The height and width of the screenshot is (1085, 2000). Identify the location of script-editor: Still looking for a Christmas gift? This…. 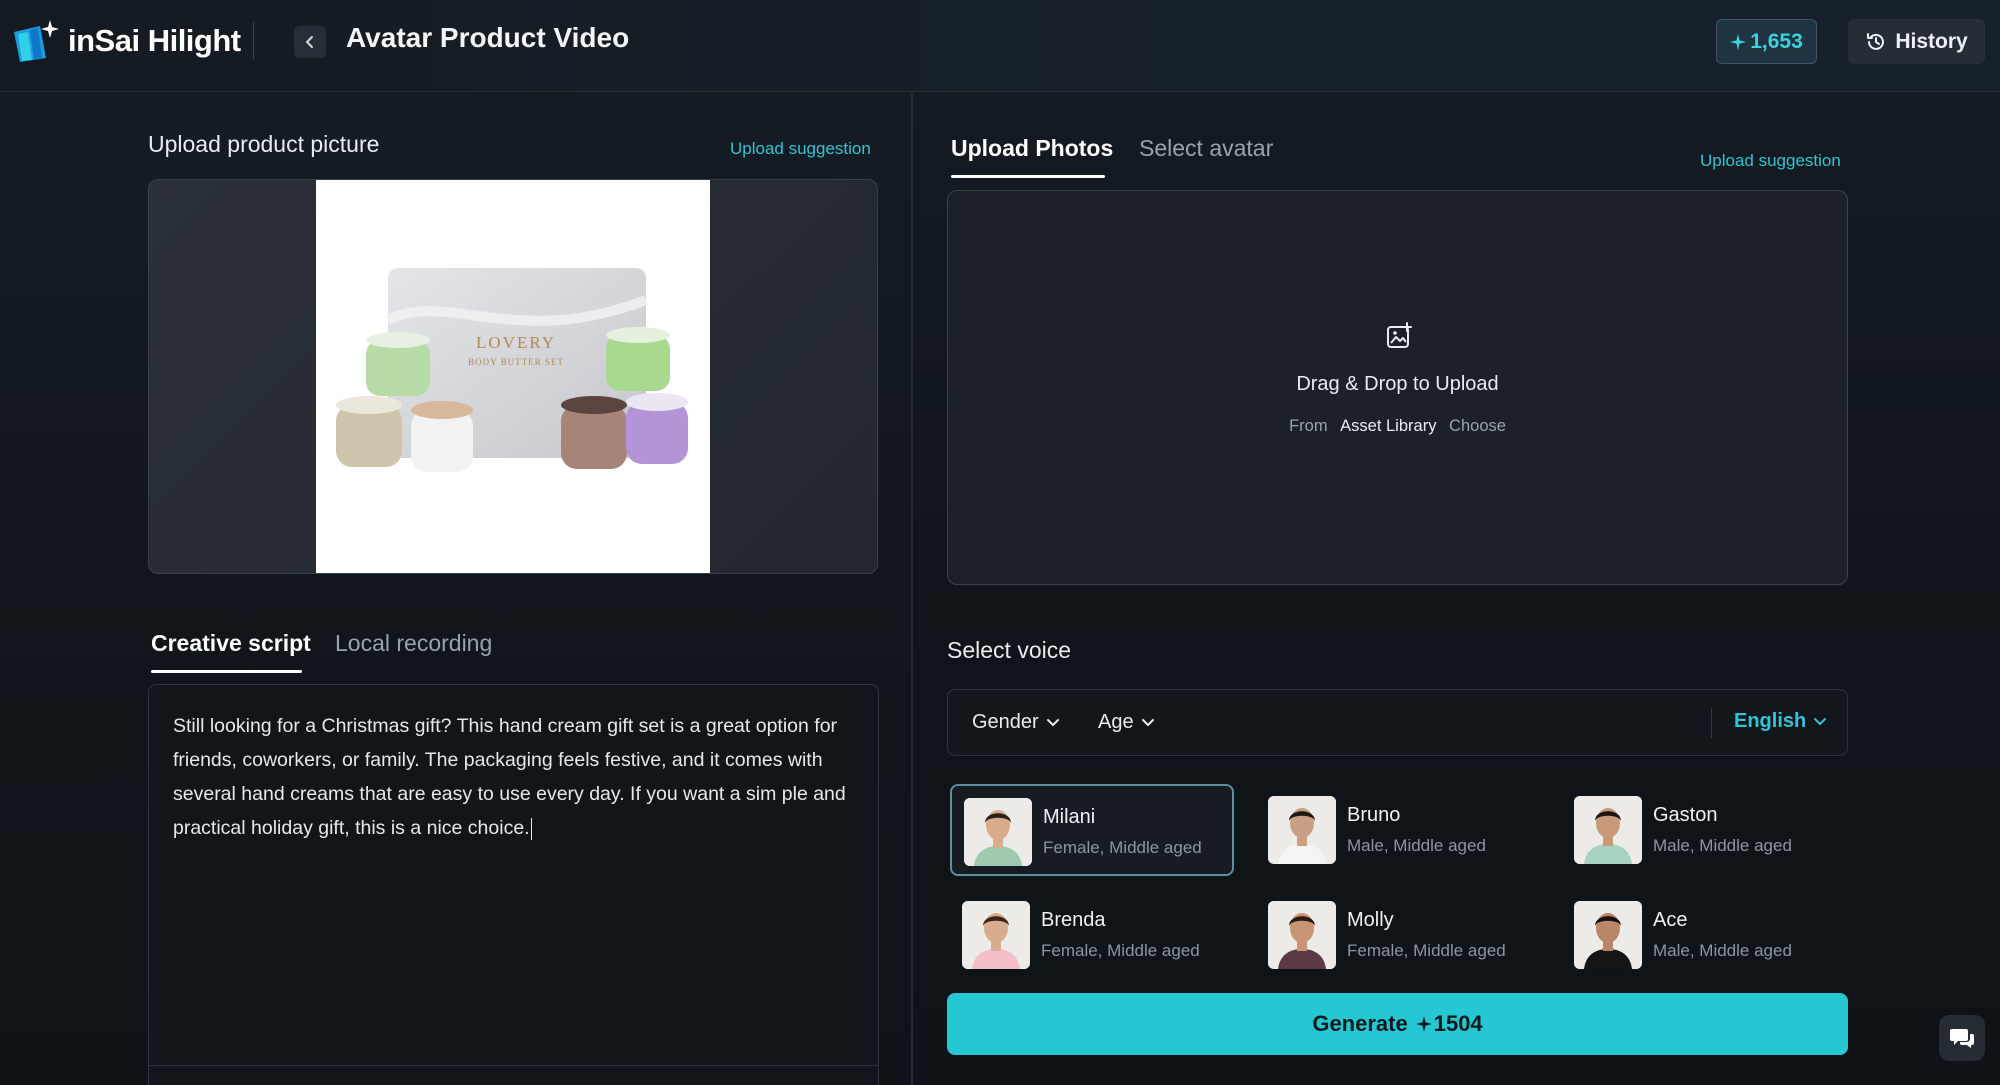
(513, 884).